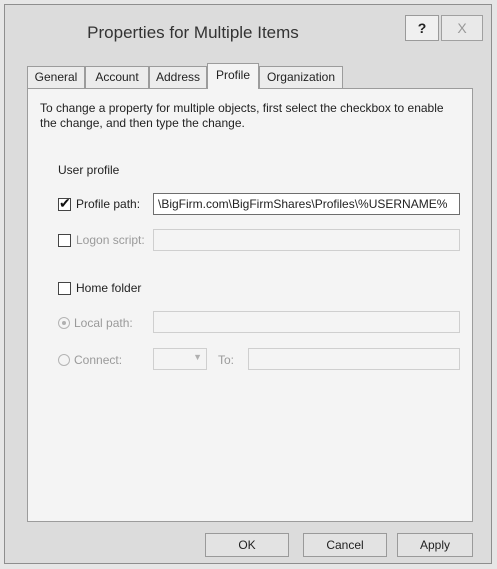  Describe the element at coordinates (89, 170) in the screenshot. I see `user-profile-group-label: User profile` at that location.